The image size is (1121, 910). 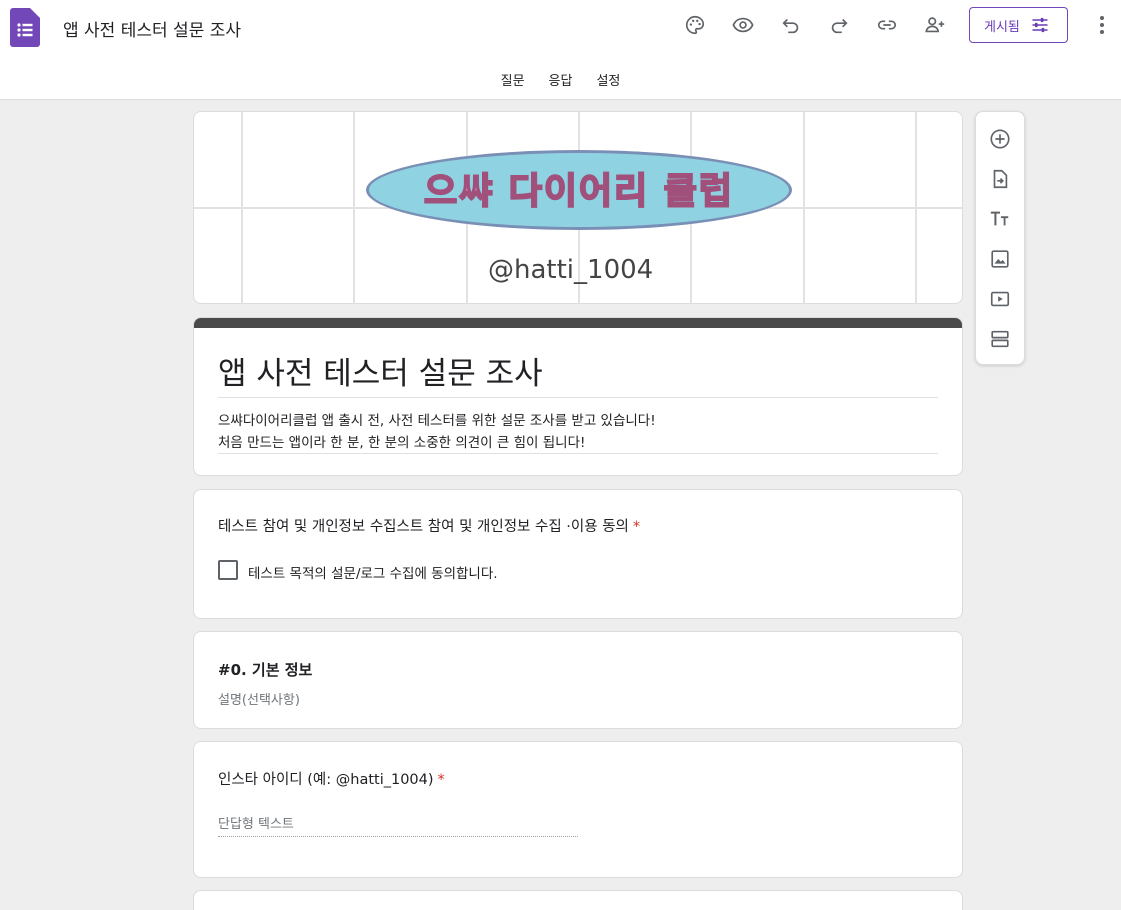 What do you see at coordinates (578, 453) in the screenshot?
I see `description-underline` at bounding box center [578, 453].